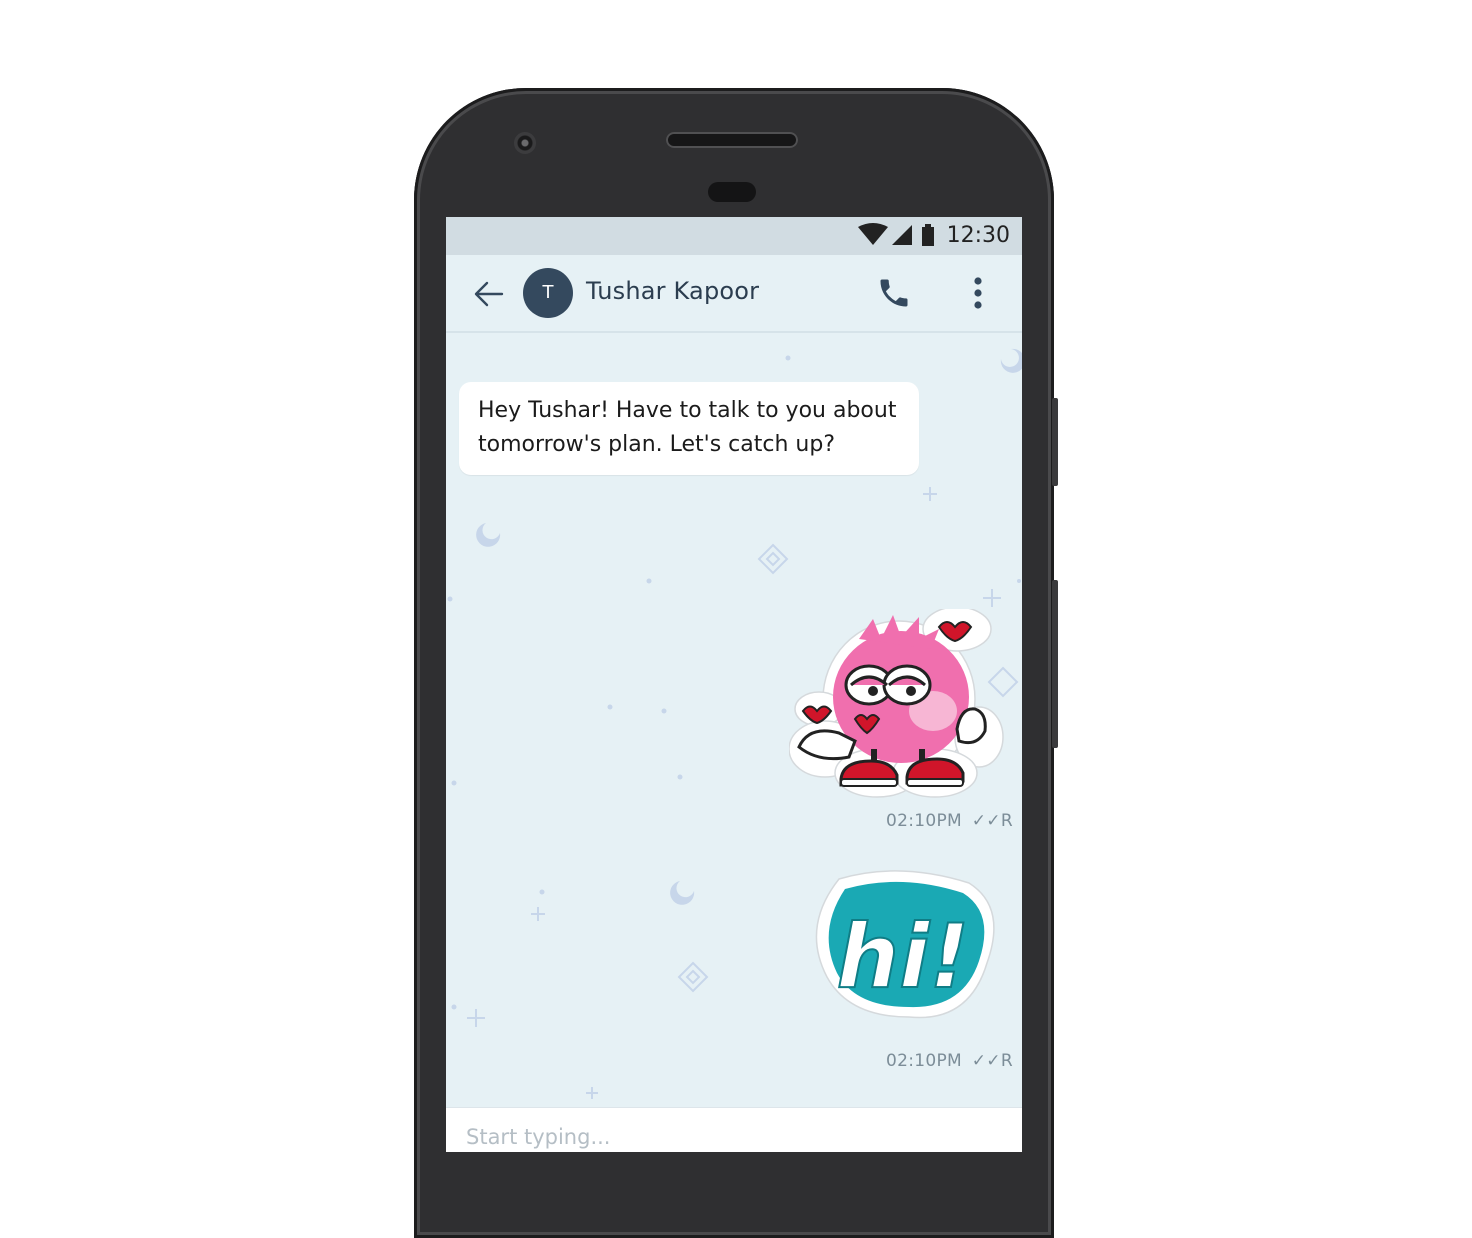 This screenshot has height=1238, width=1472. I want to click on more-vert-icon, so click(978, 293).